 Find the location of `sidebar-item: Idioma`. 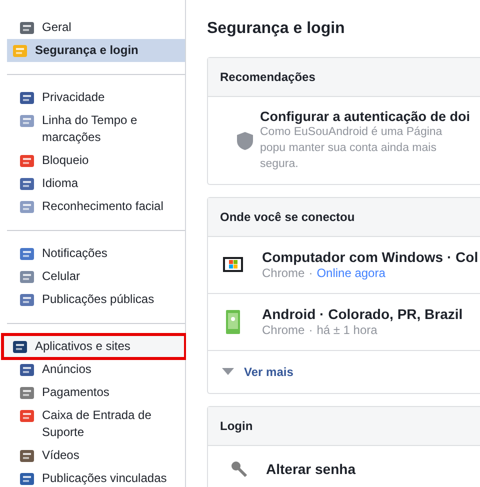

sidebar-item: Idioma is located at coordinates (96, 183).